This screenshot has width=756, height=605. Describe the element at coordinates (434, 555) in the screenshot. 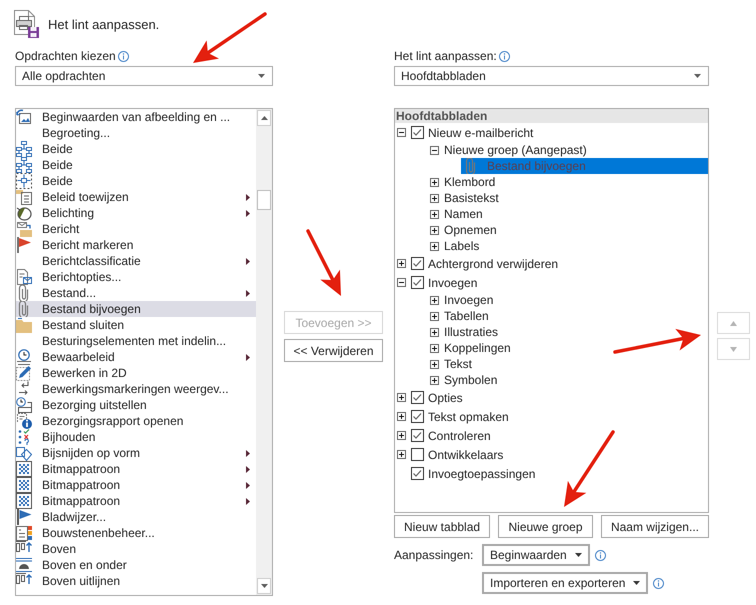

I see `field-label: Aanpassingen:` at that location.